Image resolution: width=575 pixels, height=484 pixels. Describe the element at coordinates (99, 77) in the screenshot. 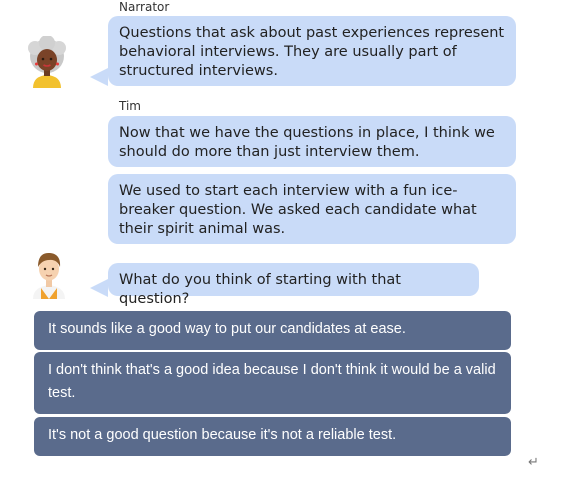

I see `narrator-bubble-tail` at that location.